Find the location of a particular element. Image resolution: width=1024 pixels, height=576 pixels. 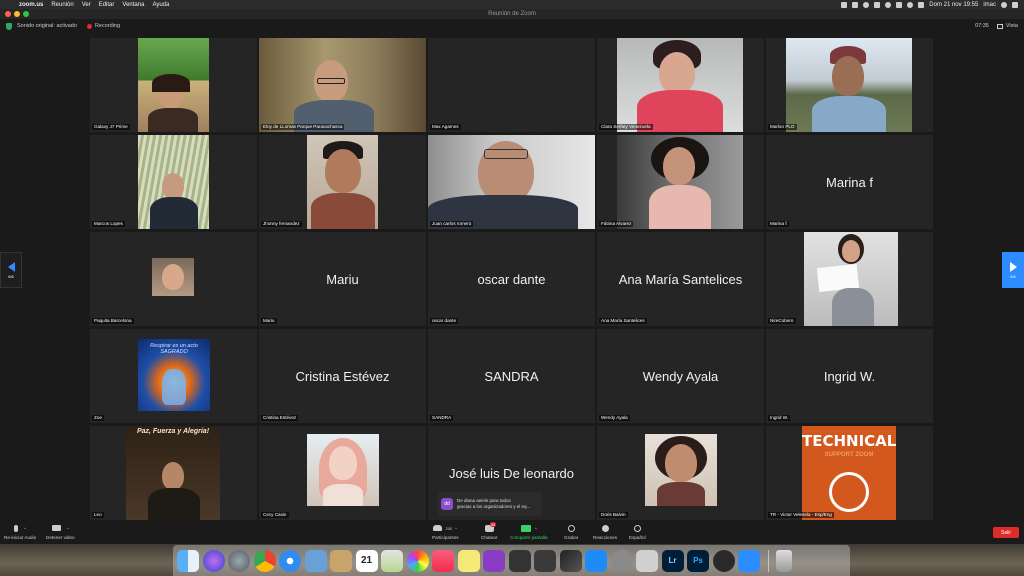

participant-name: Cecy Casin is located at coordinates (275, 515).